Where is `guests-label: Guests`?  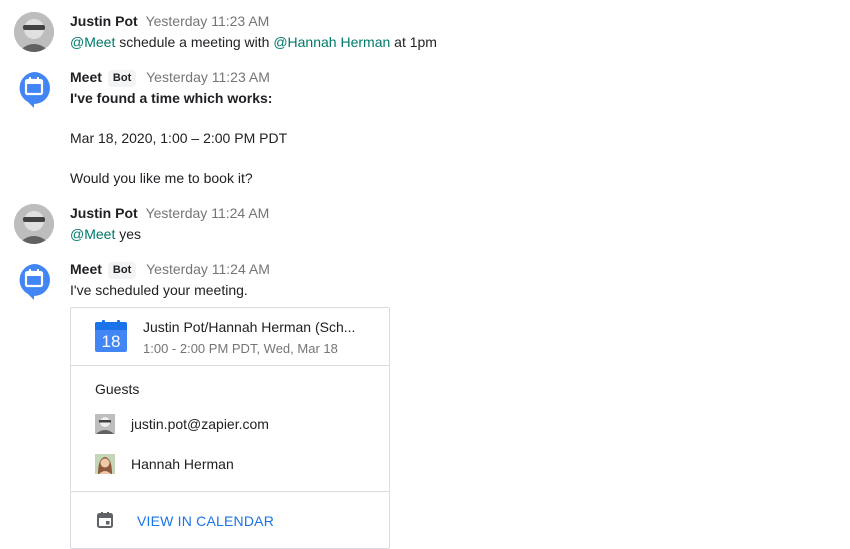 guests-label: Guests is located at coordinates (117, 389).